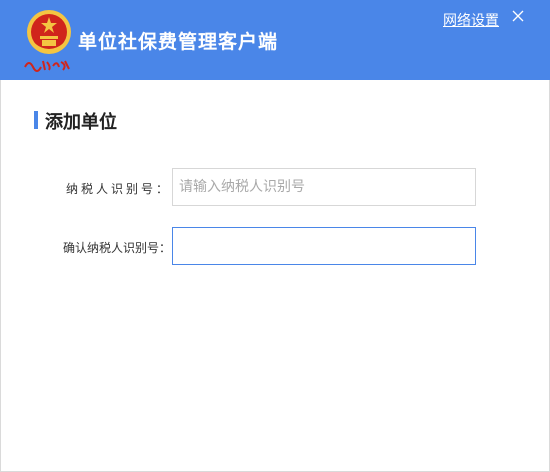 The width and height of the screenshot is (550, 472). What do you see at coordinates (49, 32) in the screenshot?
I see `tax-emblem-icon` at bounding box center [49, 32].